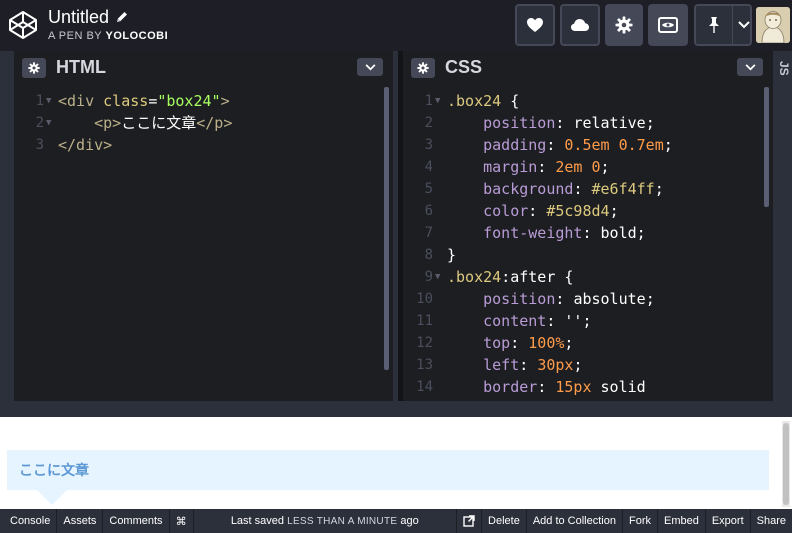  What do you see at coordinates (587, 145) in the screenshot?
I see `code-token: 0.5em` at bounding box center [587, 145].